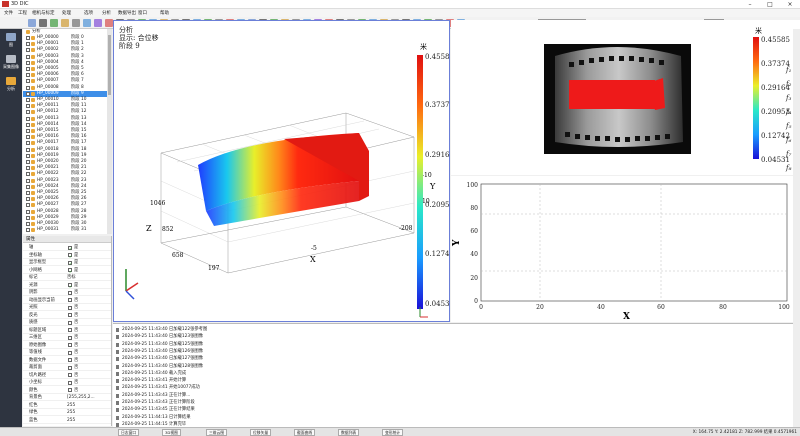 The image size is (800, 436). What do you see at coordinates (67, 352) in the screenshot?
I see `property-row: 等值线 否` at bounding box center [67, 352].